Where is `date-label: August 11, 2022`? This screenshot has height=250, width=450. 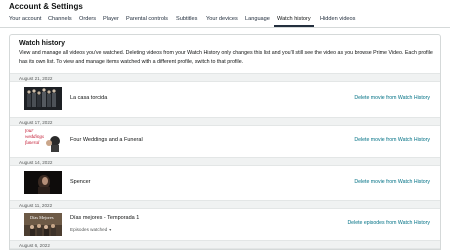 date-label: August 11, 2022 is located at coordinates (36, 205).